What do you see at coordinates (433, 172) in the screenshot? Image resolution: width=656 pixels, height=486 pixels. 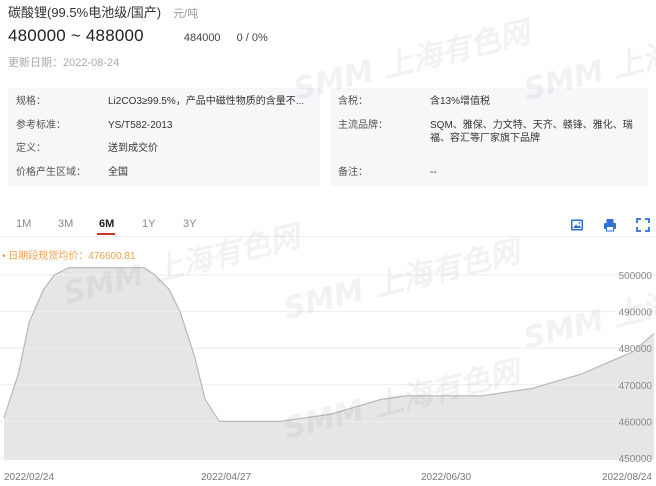 I see `remark-value: --` at bounding box center [433, 172].